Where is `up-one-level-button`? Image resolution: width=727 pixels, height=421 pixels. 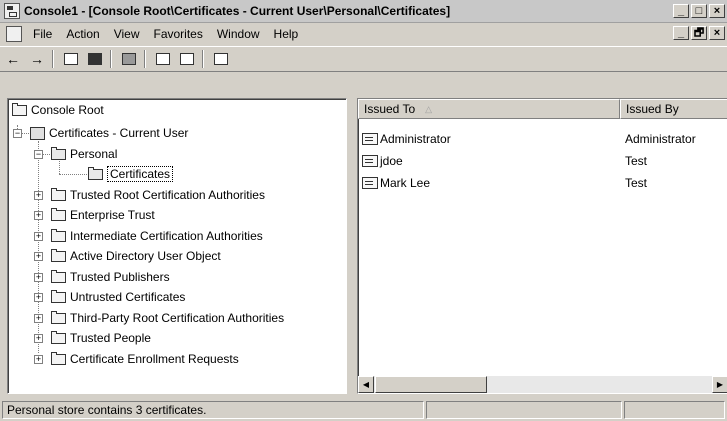 up-one-level-button is located at coordinates (71, 59).